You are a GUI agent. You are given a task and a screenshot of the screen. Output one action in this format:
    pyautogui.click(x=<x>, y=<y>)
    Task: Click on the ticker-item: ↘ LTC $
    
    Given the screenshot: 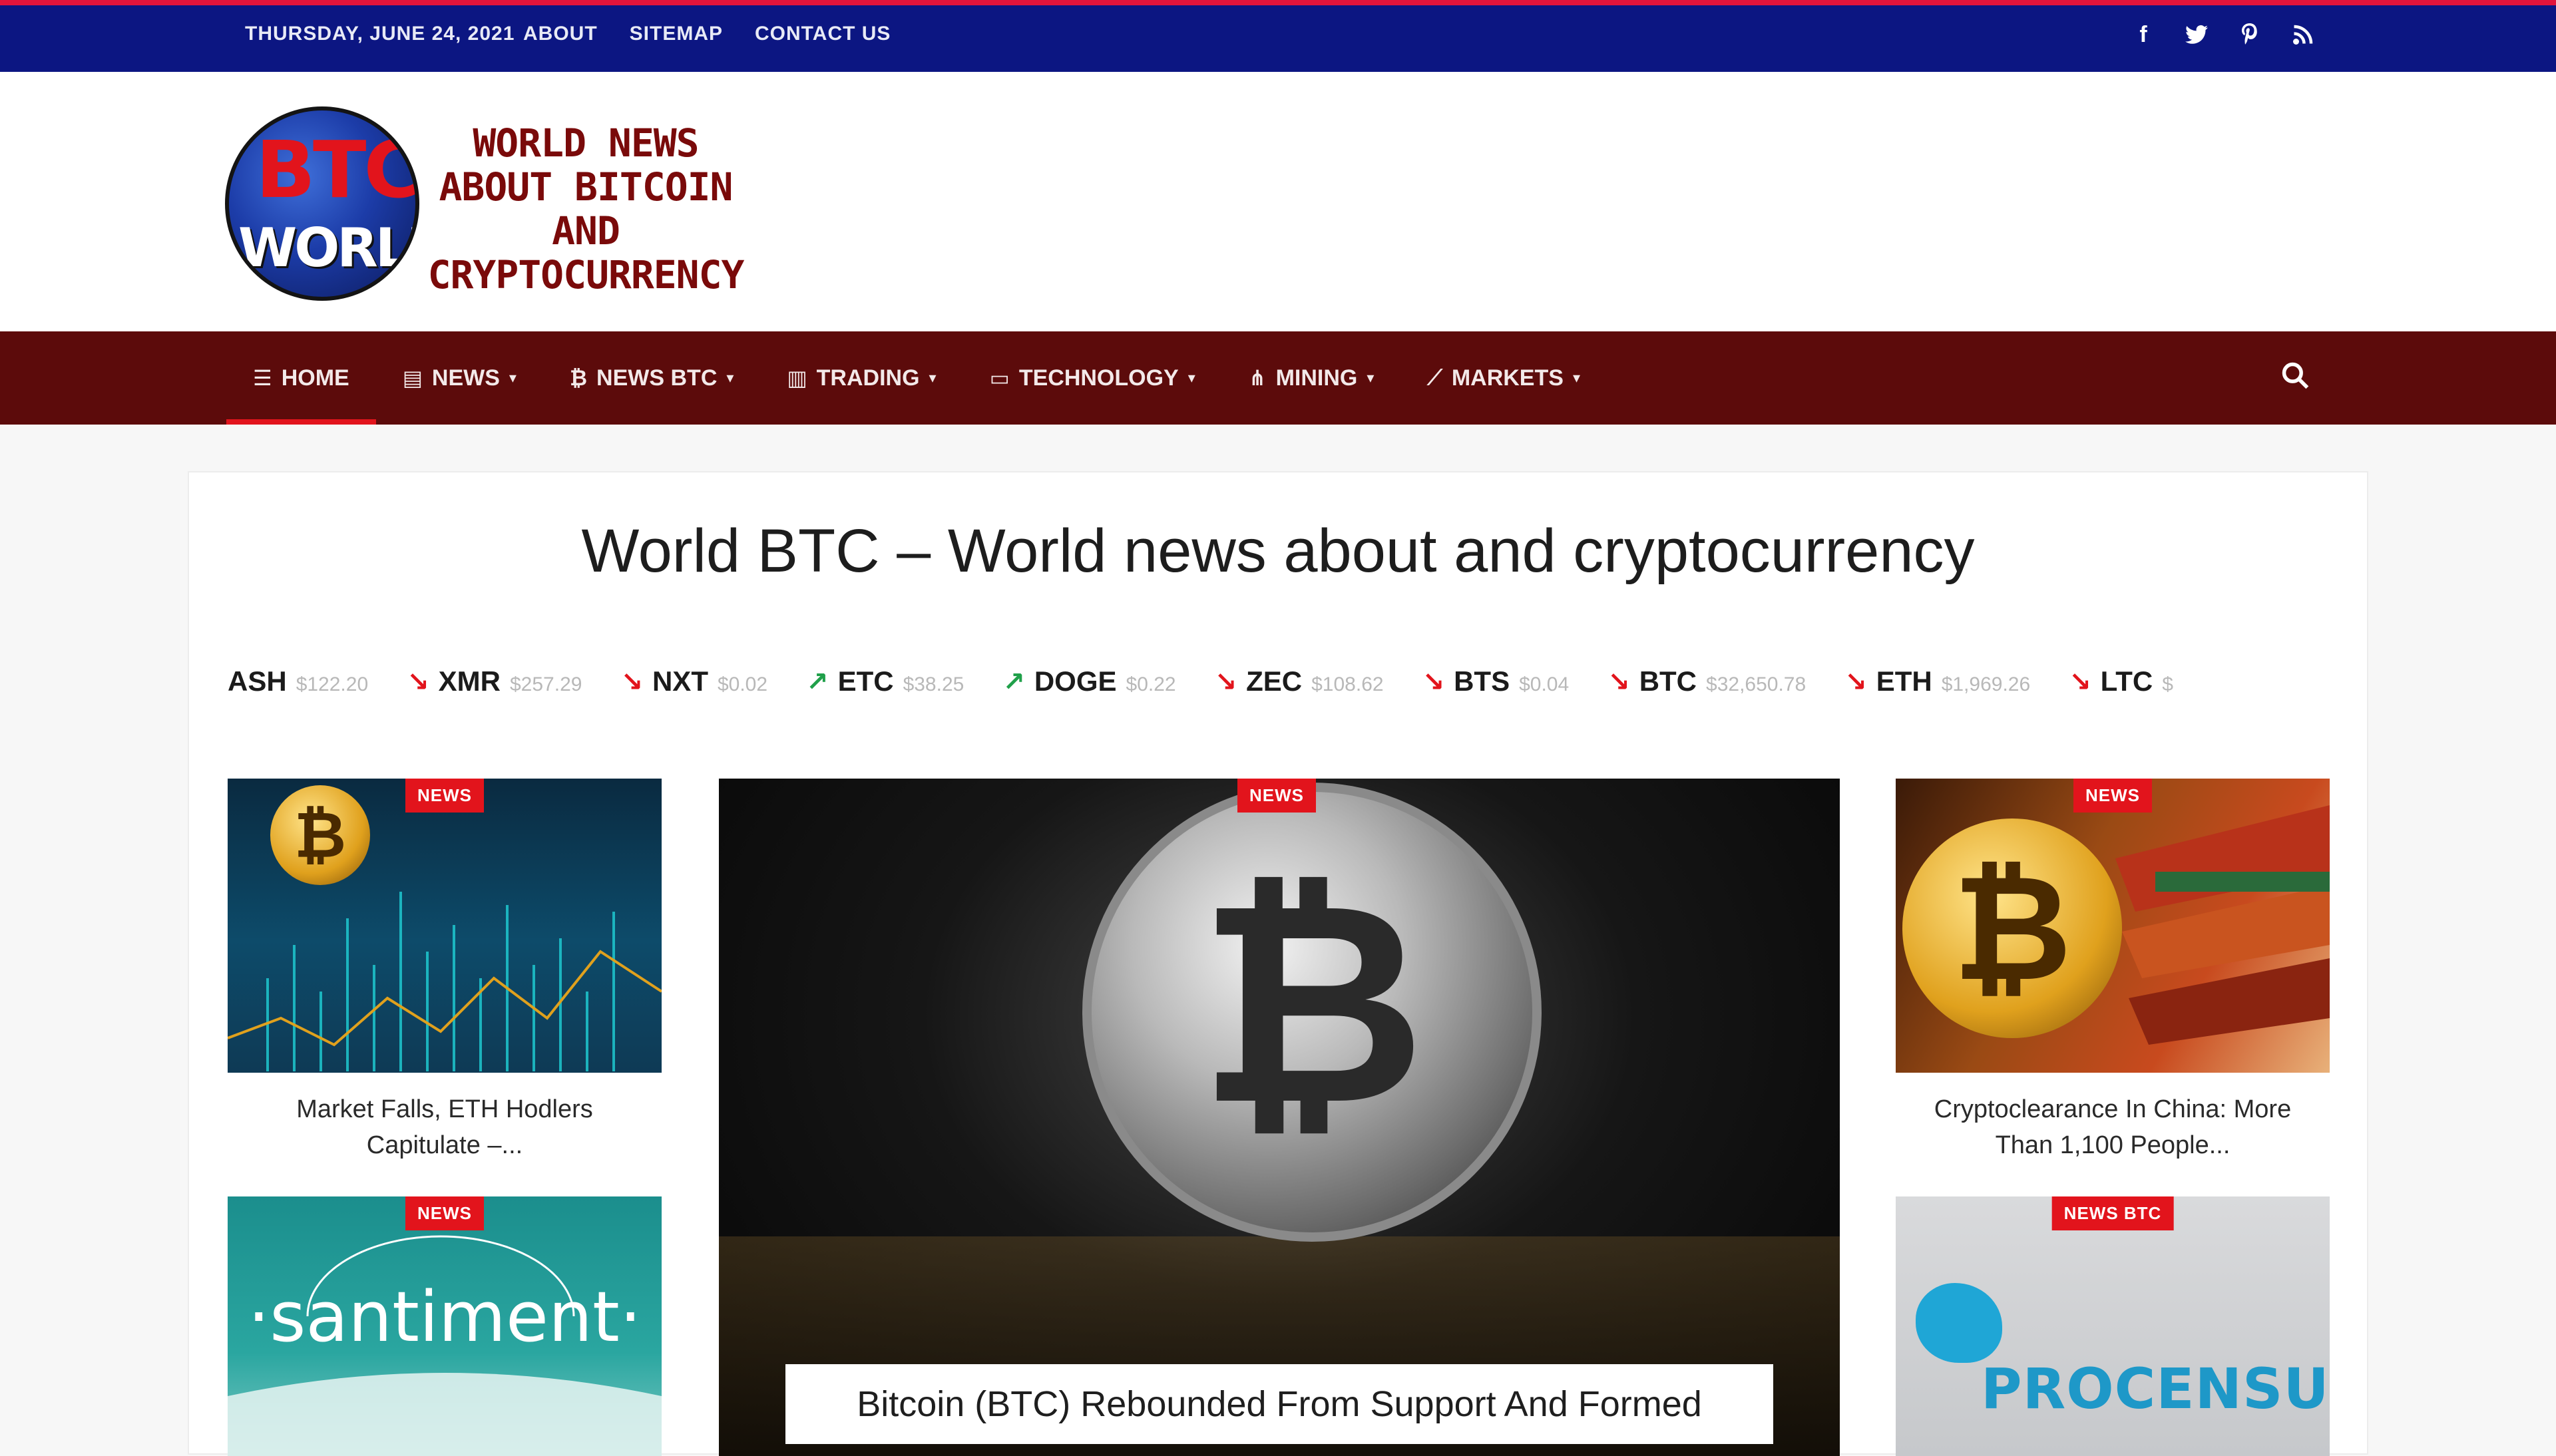 What is the action you would take?
    pyautogui.click(x=2121, y=681)
    